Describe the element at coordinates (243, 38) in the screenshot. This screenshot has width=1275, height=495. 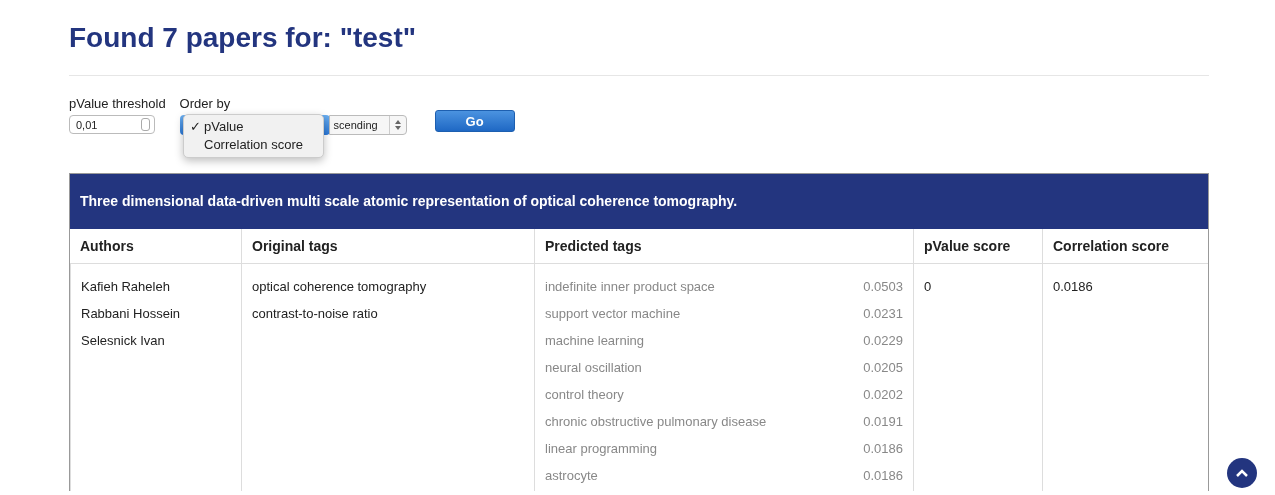
I see `results-heading: Found 7 papers for: "test"` at that location.